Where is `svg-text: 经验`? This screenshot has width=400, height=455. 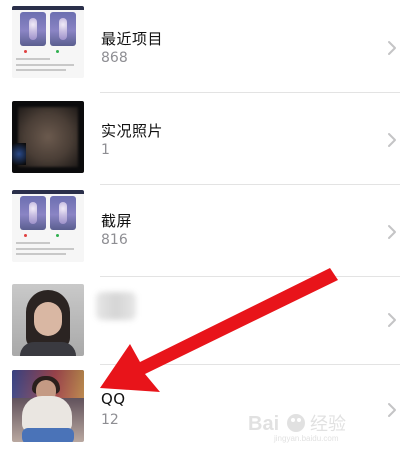 svg-text: 经验 is located at coordinates (328, 424).